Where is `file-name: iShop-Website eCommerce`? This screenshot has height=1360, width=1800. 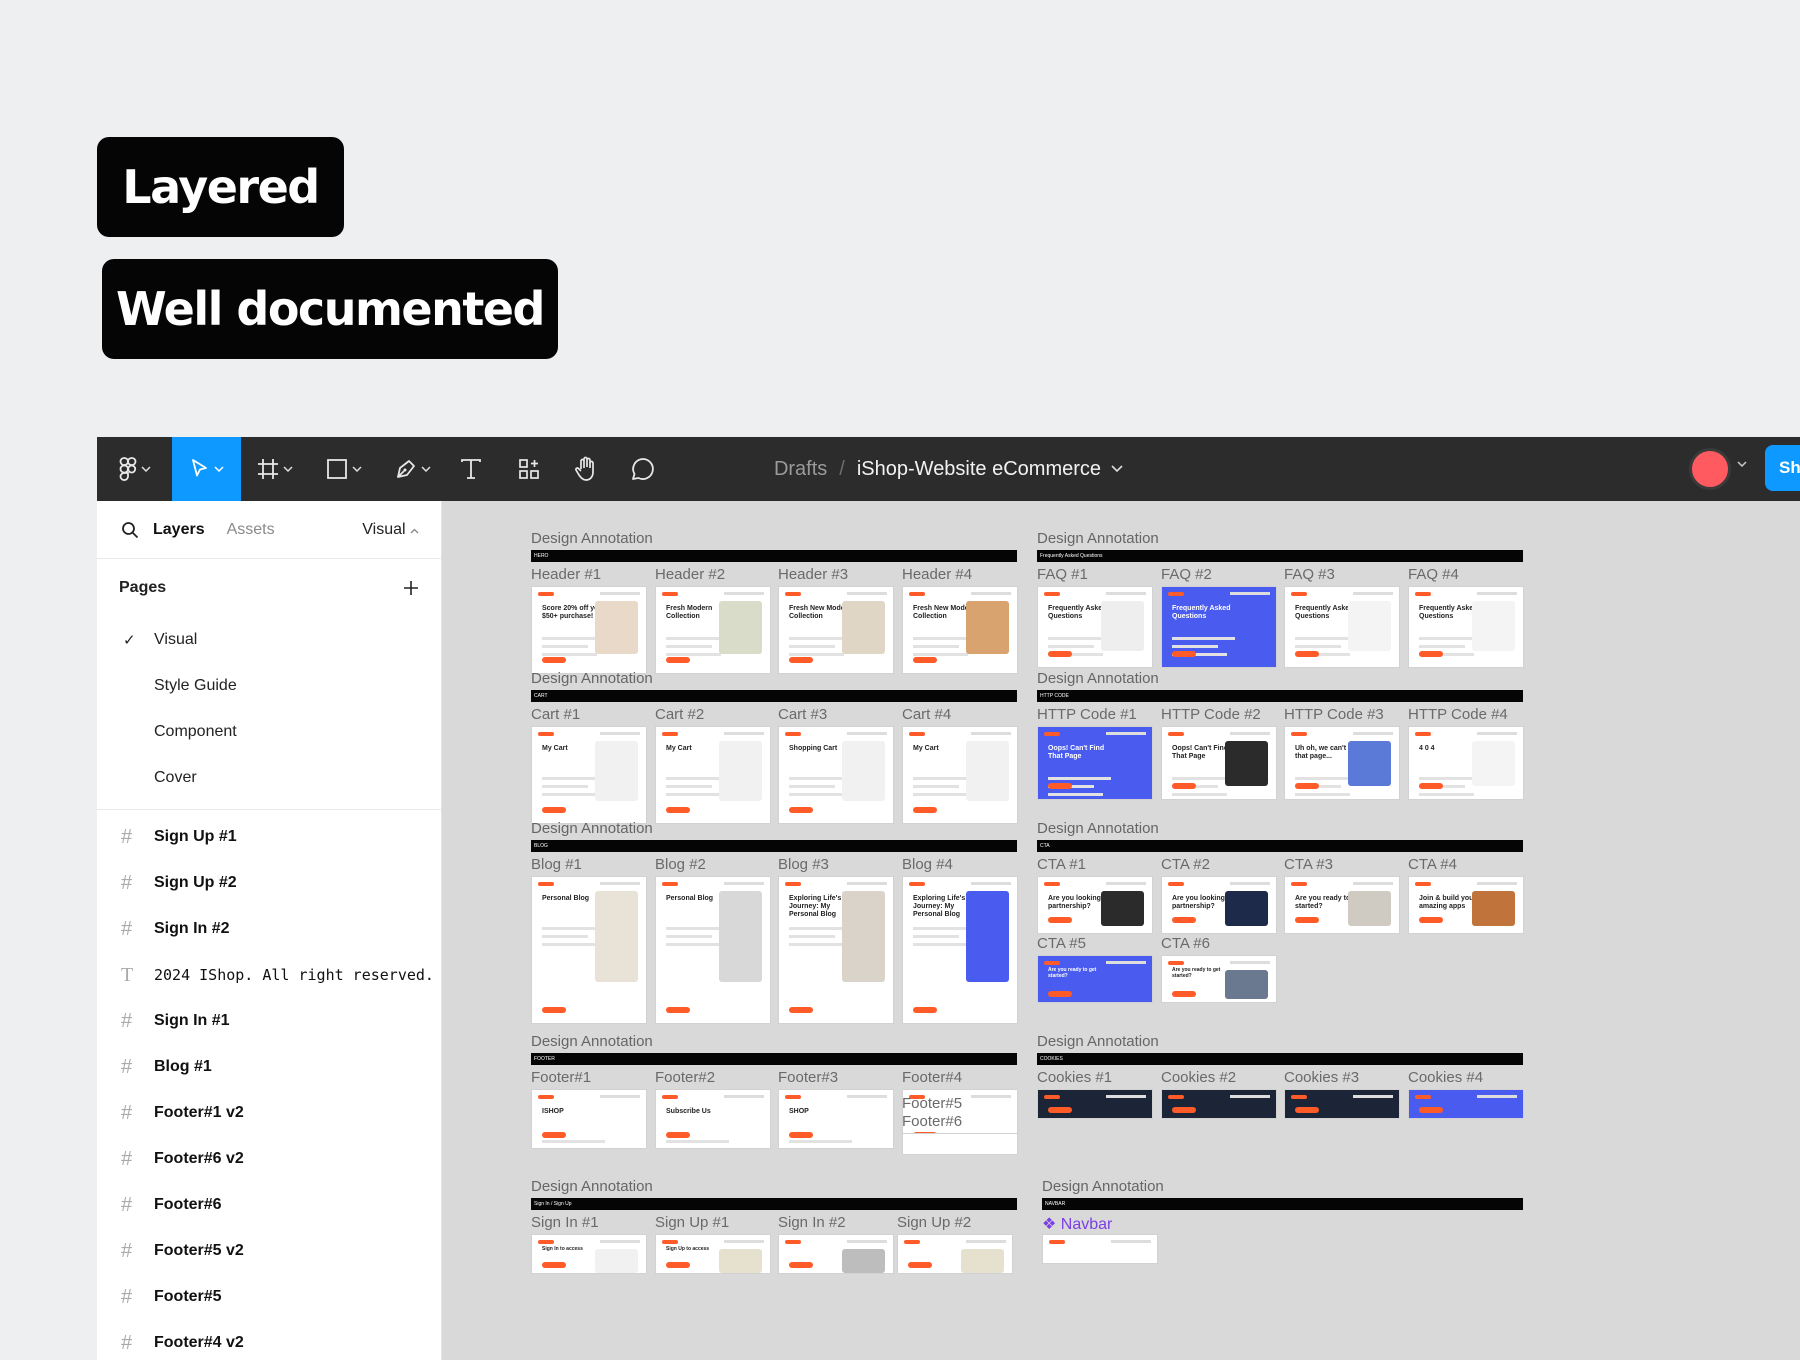 file-name: iShop-Website eCommerce is located at coordinates (979, 469).